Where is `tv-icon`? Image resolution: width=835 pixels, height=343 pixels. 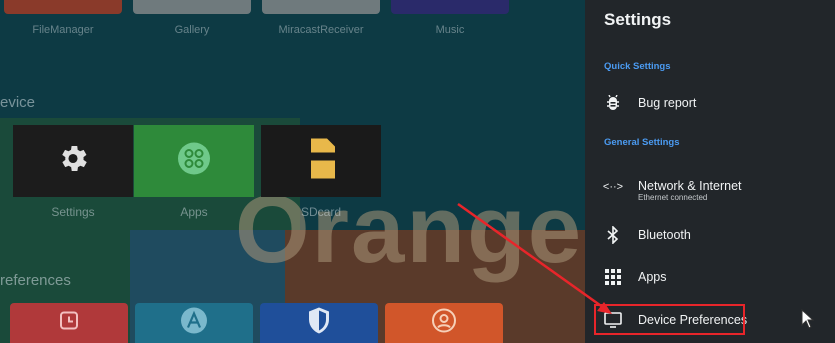 tv-icon is located at coordinates (613, 320).